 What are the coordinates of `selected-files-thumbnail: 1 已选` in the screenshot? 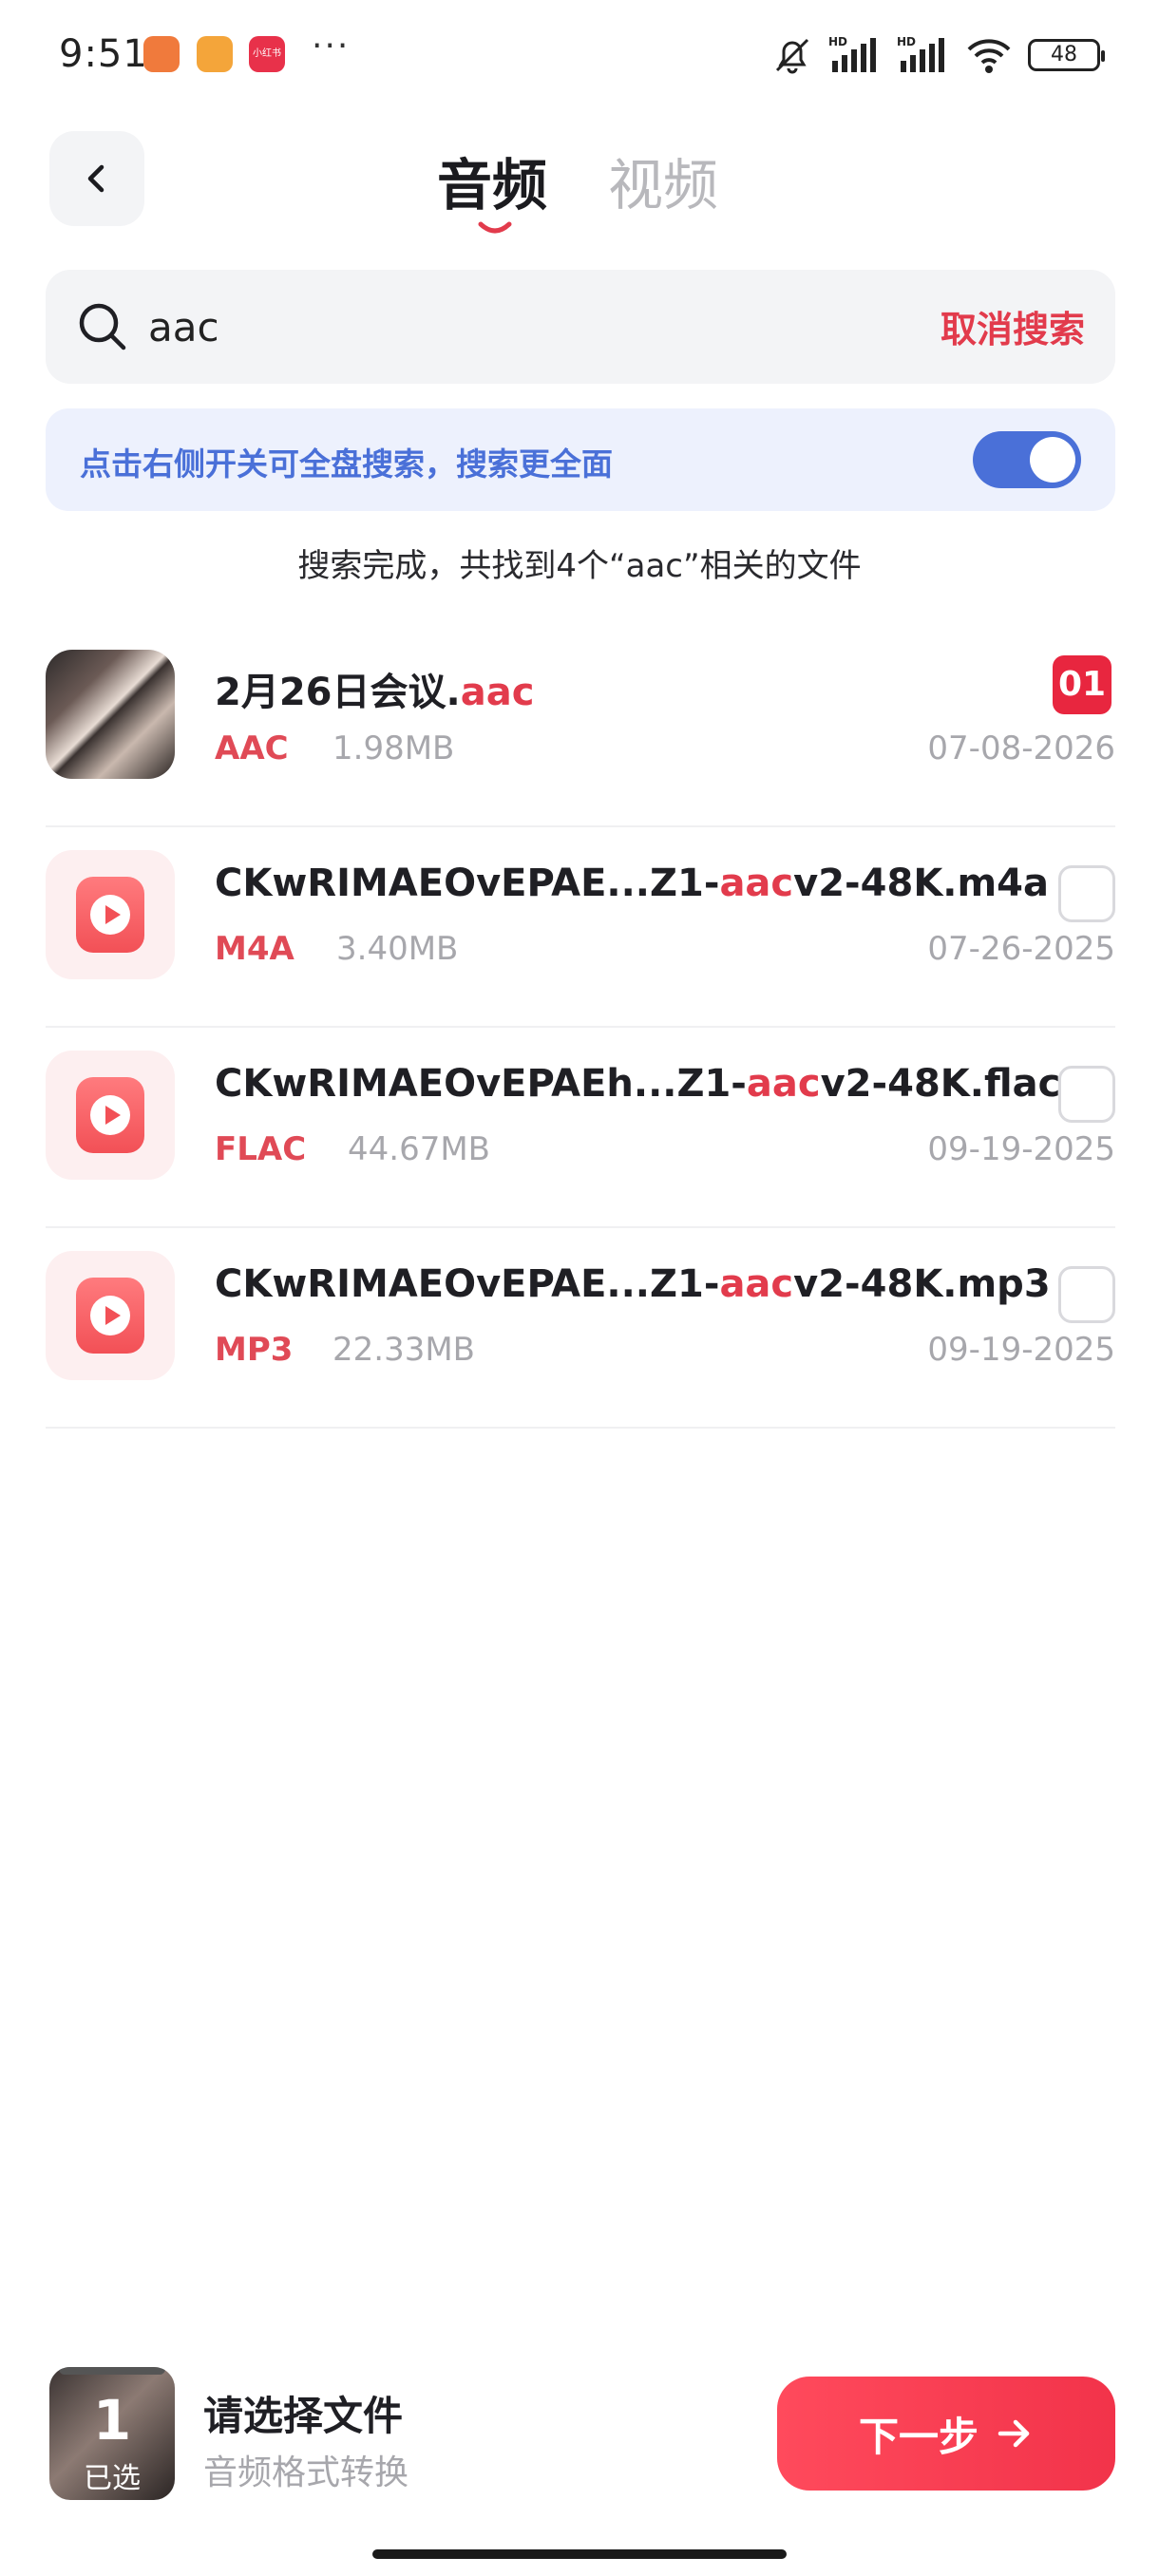 It's located at (112, 2433).